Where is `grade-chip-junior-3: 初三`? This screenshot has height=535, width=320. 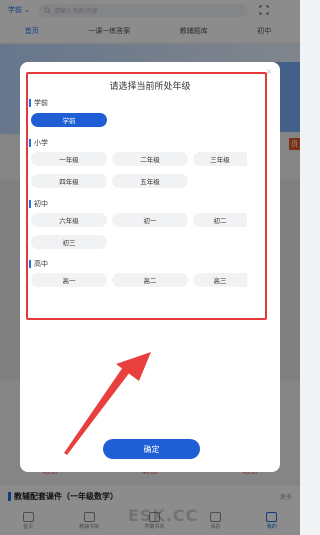 grade-chip-junior-3: 初三 is located at coordinates (69, 242).